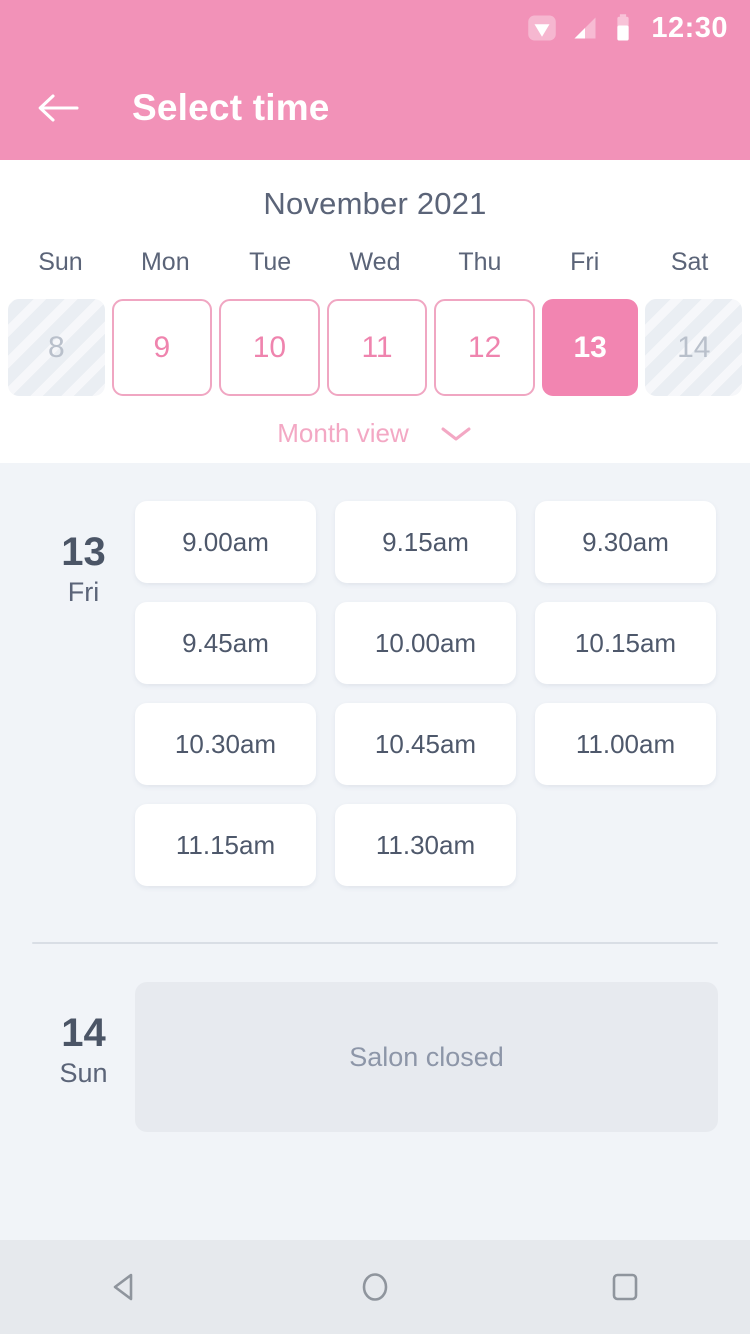 The width and height of the screenshot is (750, 1334). Describe the element at coordinates (225, 542) in the screenshot. I see `time-slot: 9.00am` at that location.